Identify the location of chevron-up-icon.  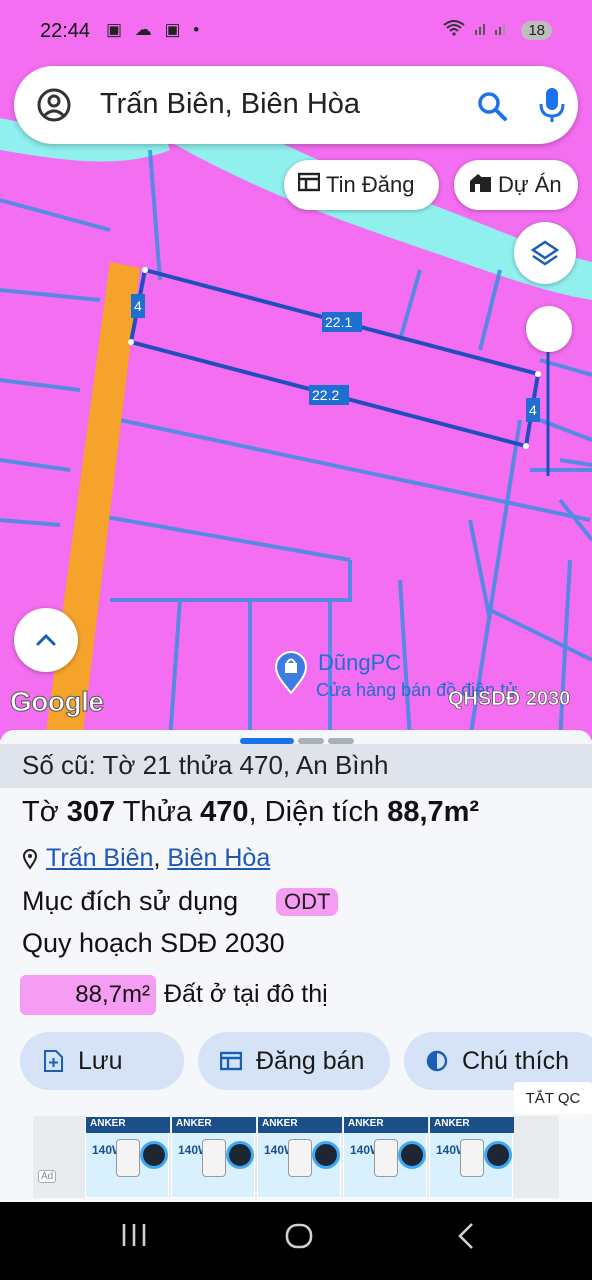
(46, 639).